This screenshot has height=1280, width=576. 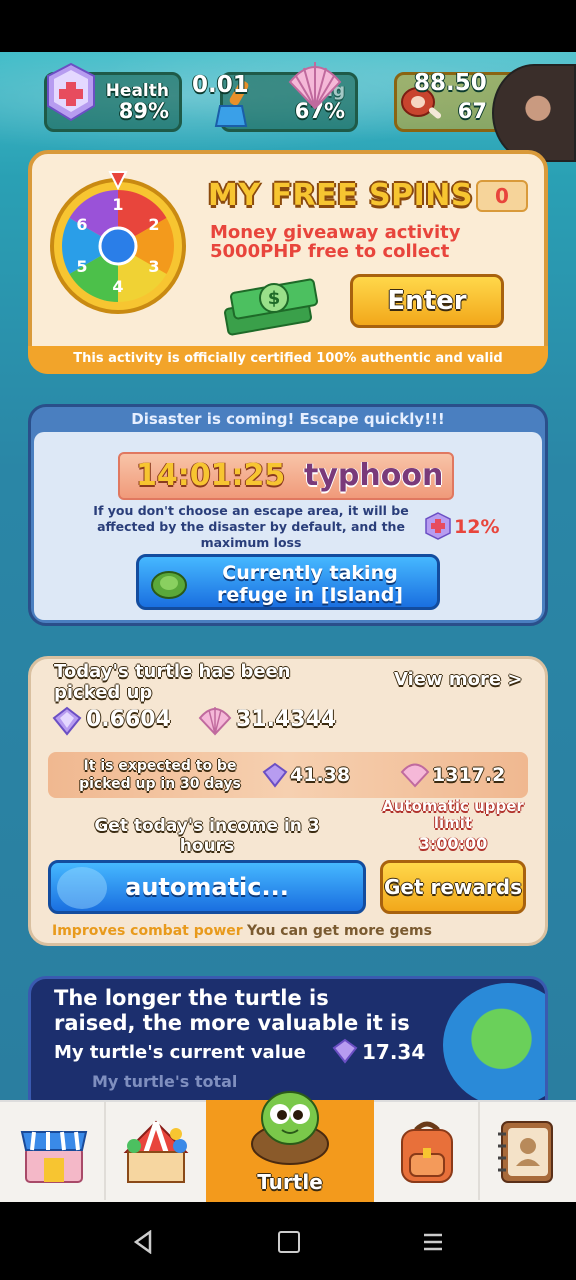 I want to click on expected-gems: 41.38, so click(x=320, y=775).